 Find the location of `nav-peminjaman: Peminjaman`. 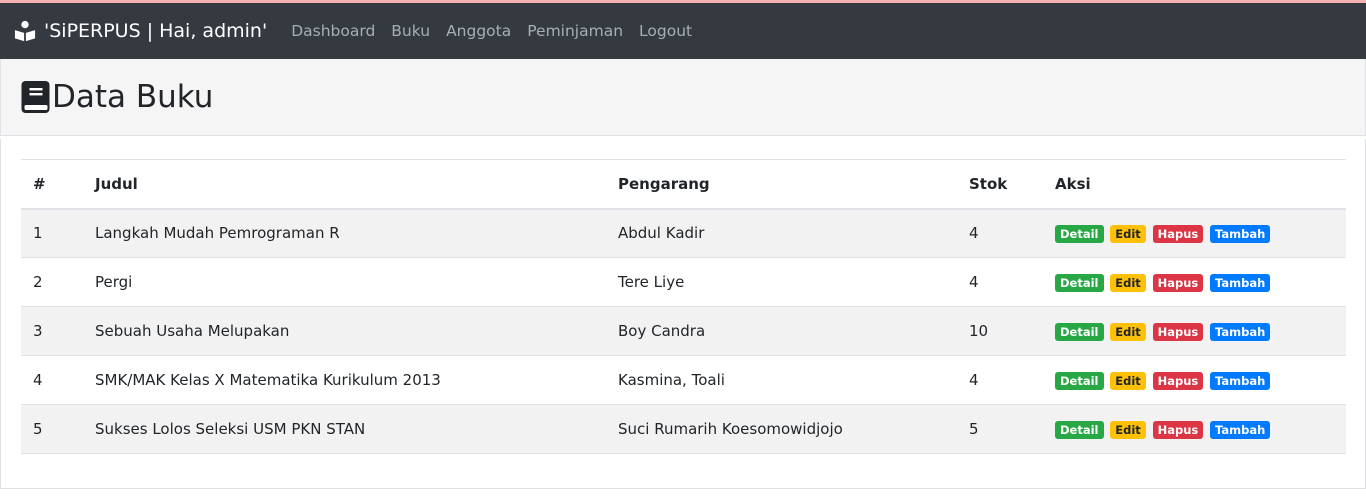

nav-peminjaman: Peminjaman is located at coordinates (575, 31).